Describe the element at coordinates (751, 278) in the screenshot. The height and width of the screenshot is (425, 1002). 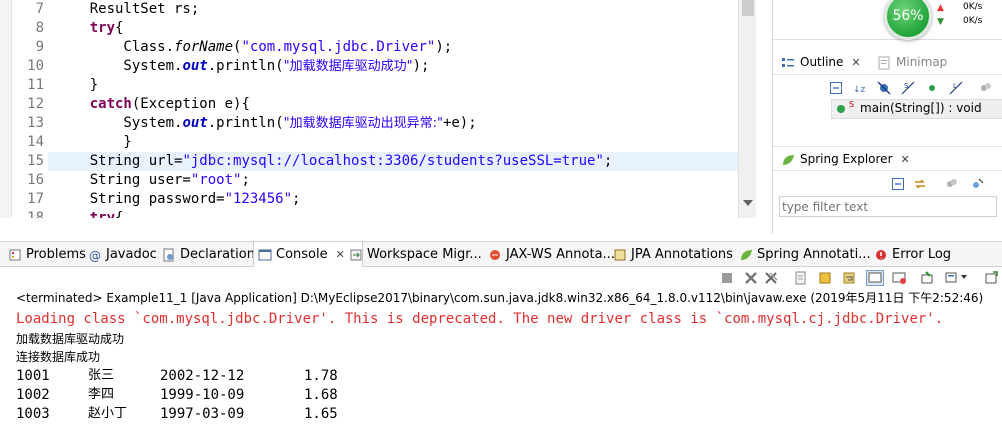
I see `remove-launch-icon` at that location.